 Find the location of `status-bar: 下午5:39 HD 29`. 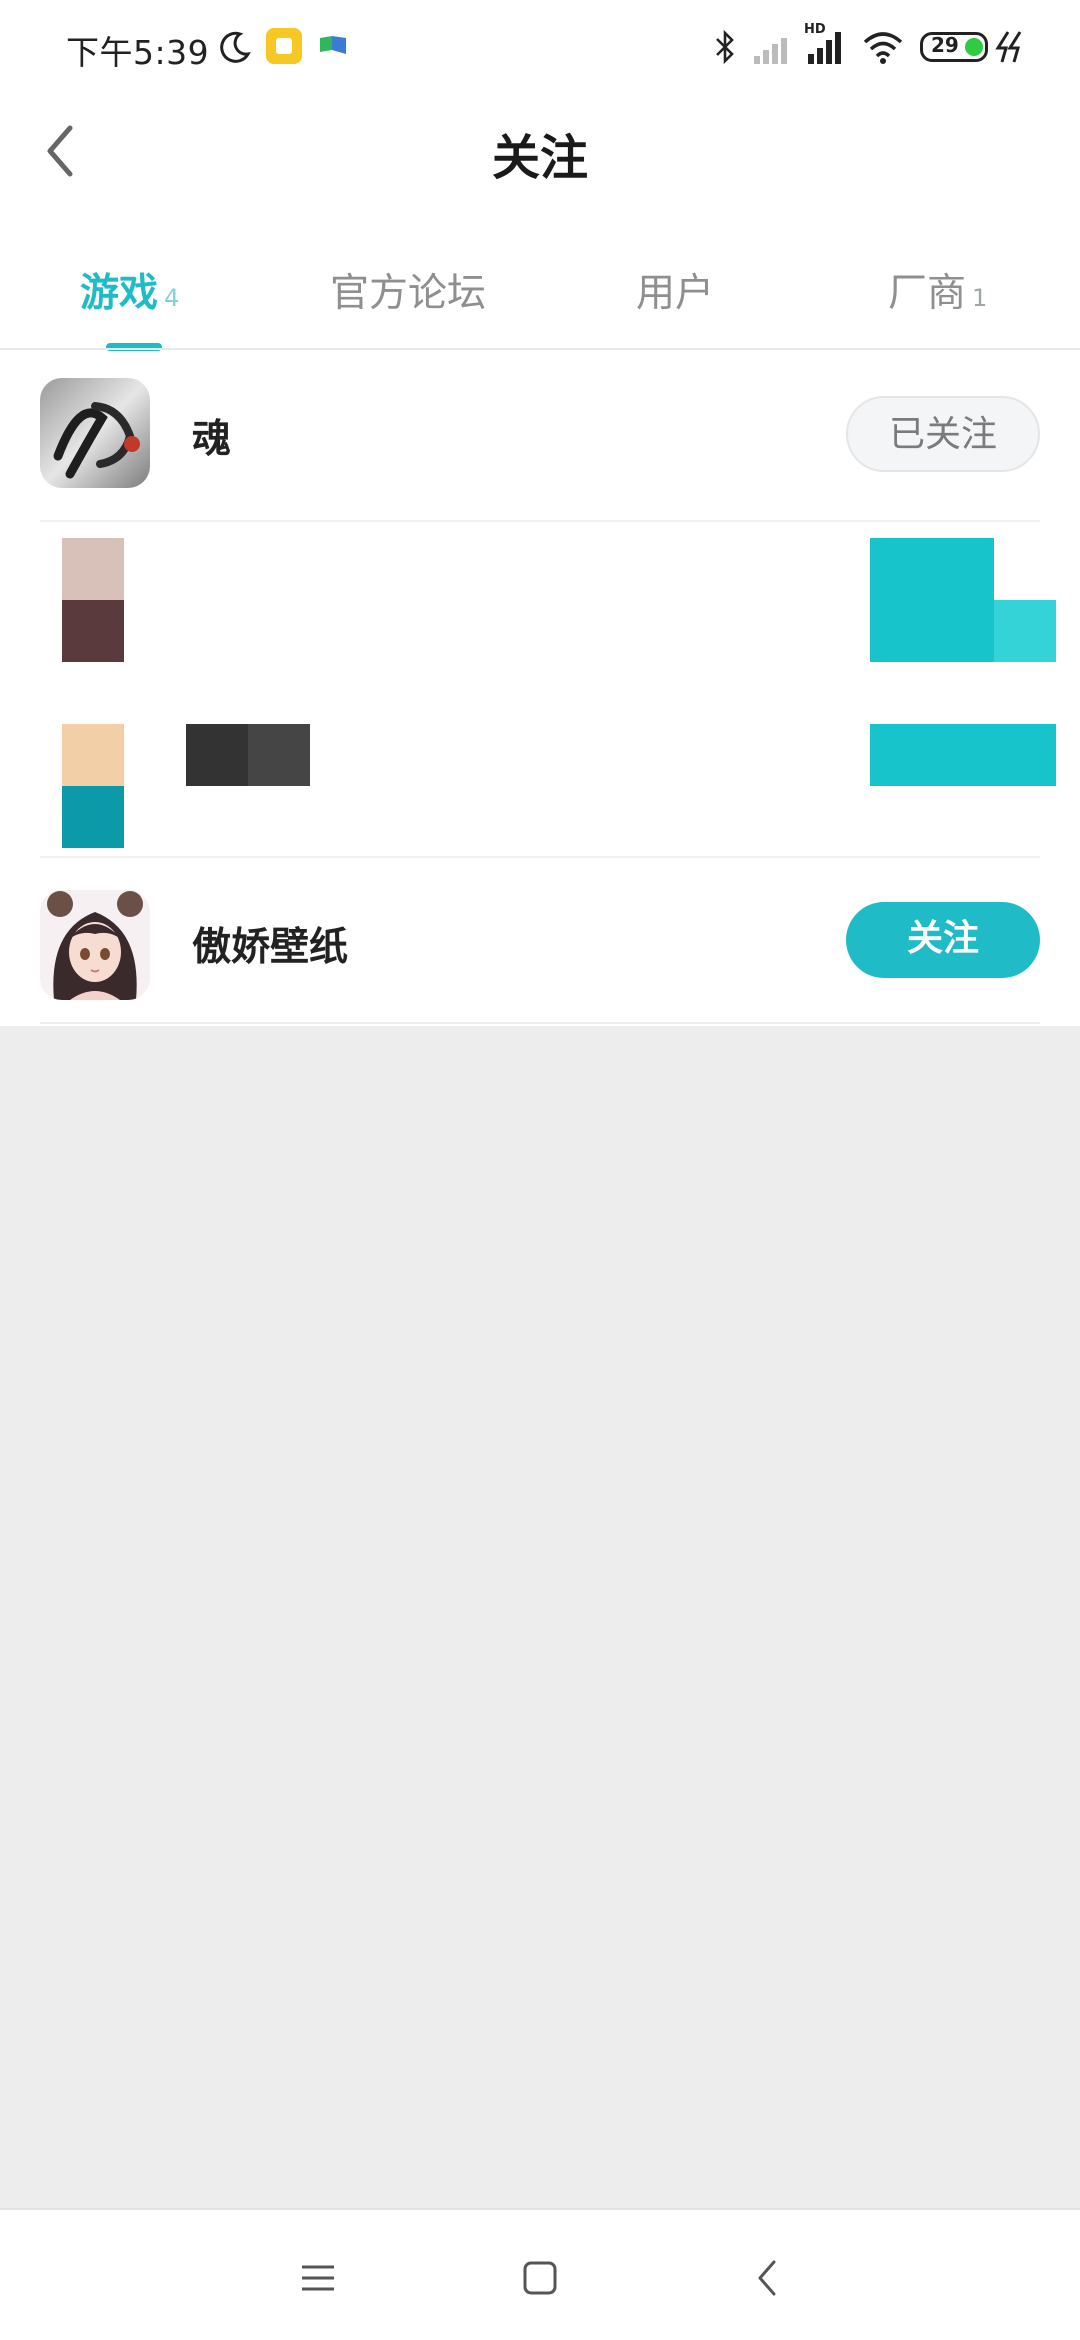

status-bar: 下午5:39 HD 29 is located at coordinates (540, 48).